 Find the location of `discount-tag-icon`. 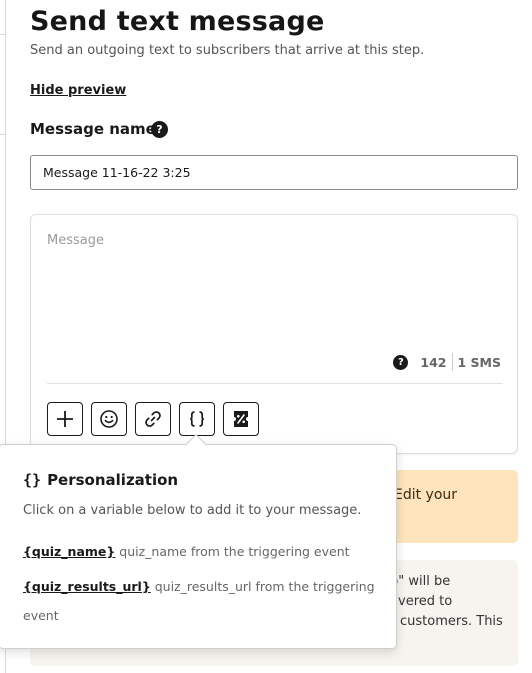

discount-tag-icon is located at coordinates (241, 419).